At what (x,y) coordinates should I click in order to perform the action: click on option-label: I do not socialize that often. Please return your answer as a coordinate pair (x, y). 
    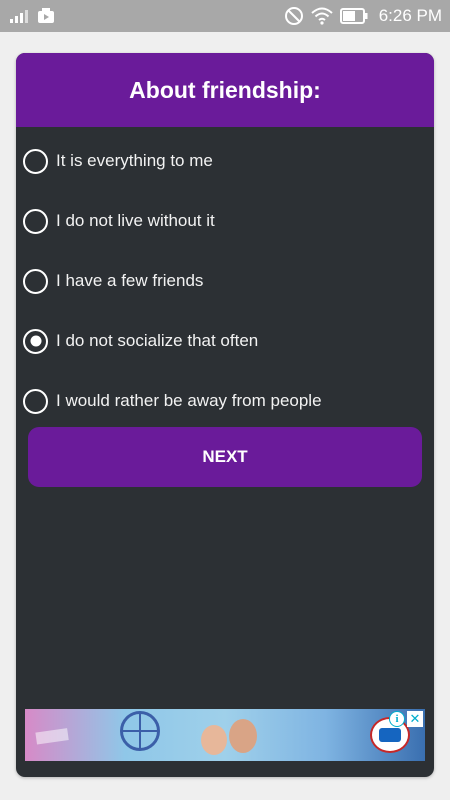
    Looking at the image, I should click on (157, 340).